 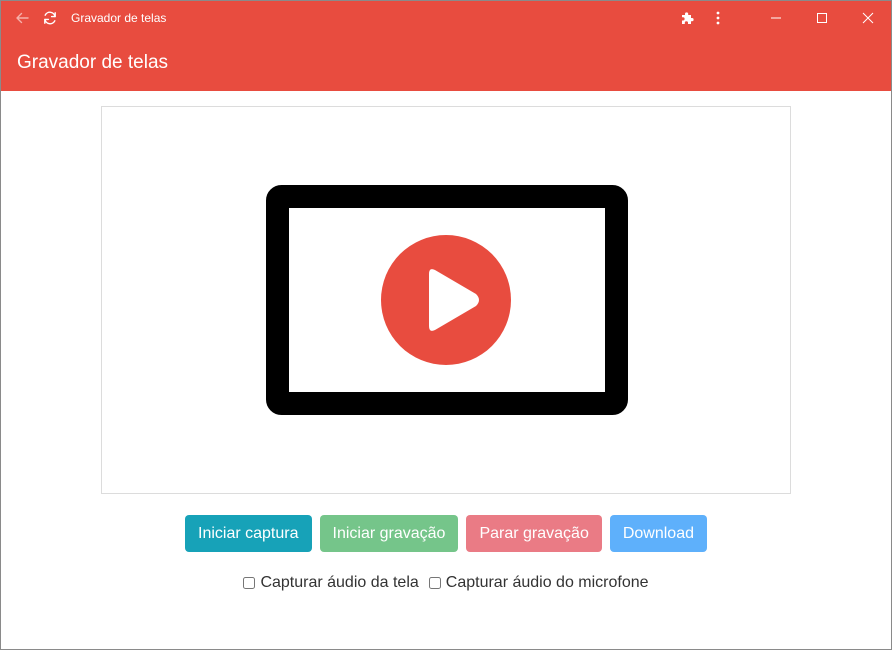 I want to click on maximize-button, so click(x=822, y=18).